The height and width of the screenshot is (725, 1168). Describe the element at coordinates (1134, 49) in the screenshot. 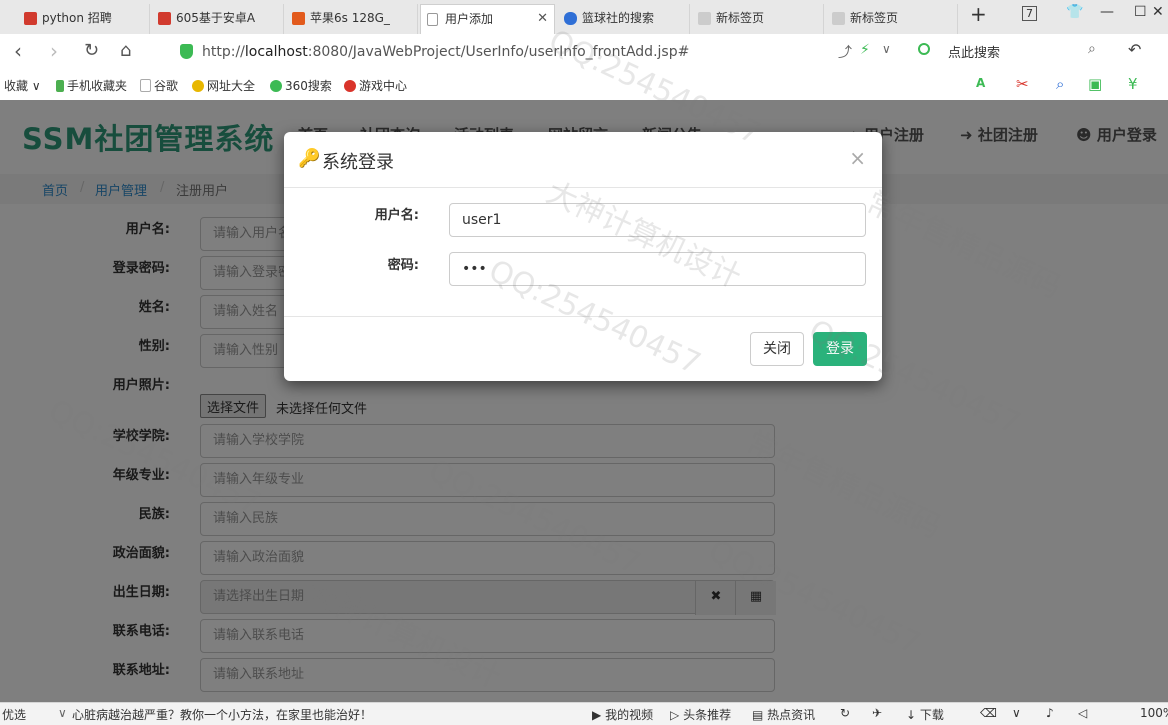

I see `undo-icon: ↶` at that location.